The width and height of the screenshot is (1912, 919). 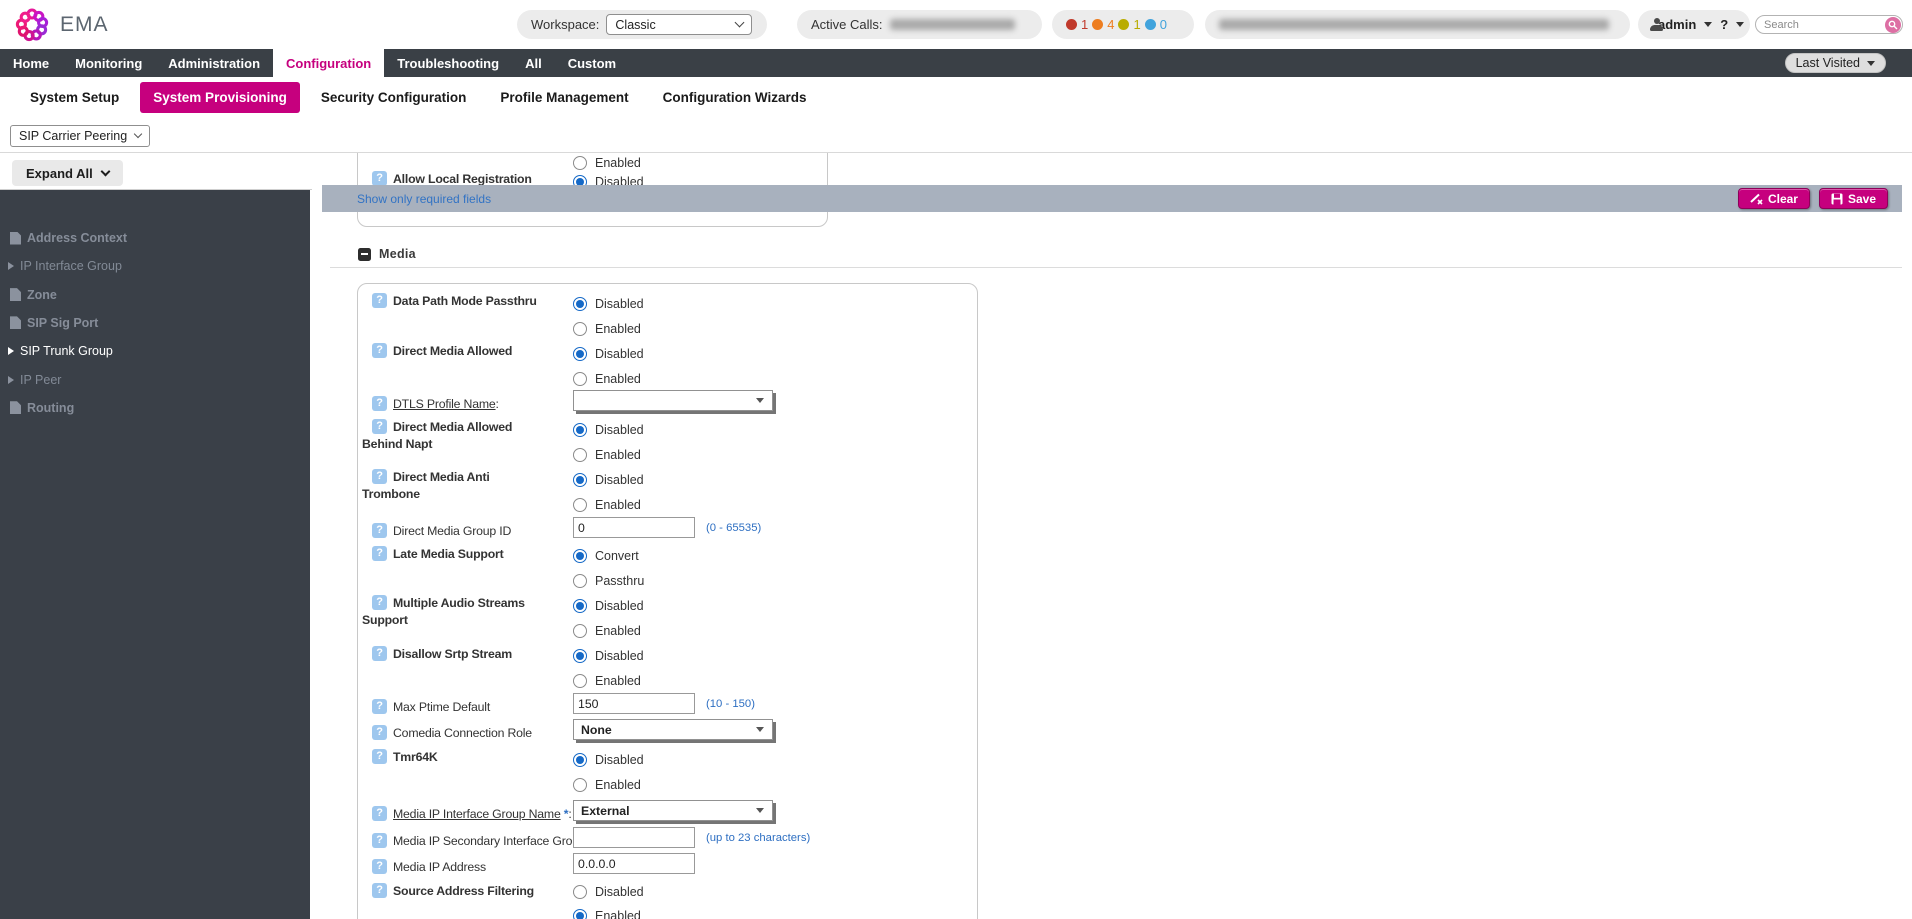 What do you see at coordinates (31, 63) in the screenshot?
I see `nav-item-home: Home` at bounding box center [31, 63].